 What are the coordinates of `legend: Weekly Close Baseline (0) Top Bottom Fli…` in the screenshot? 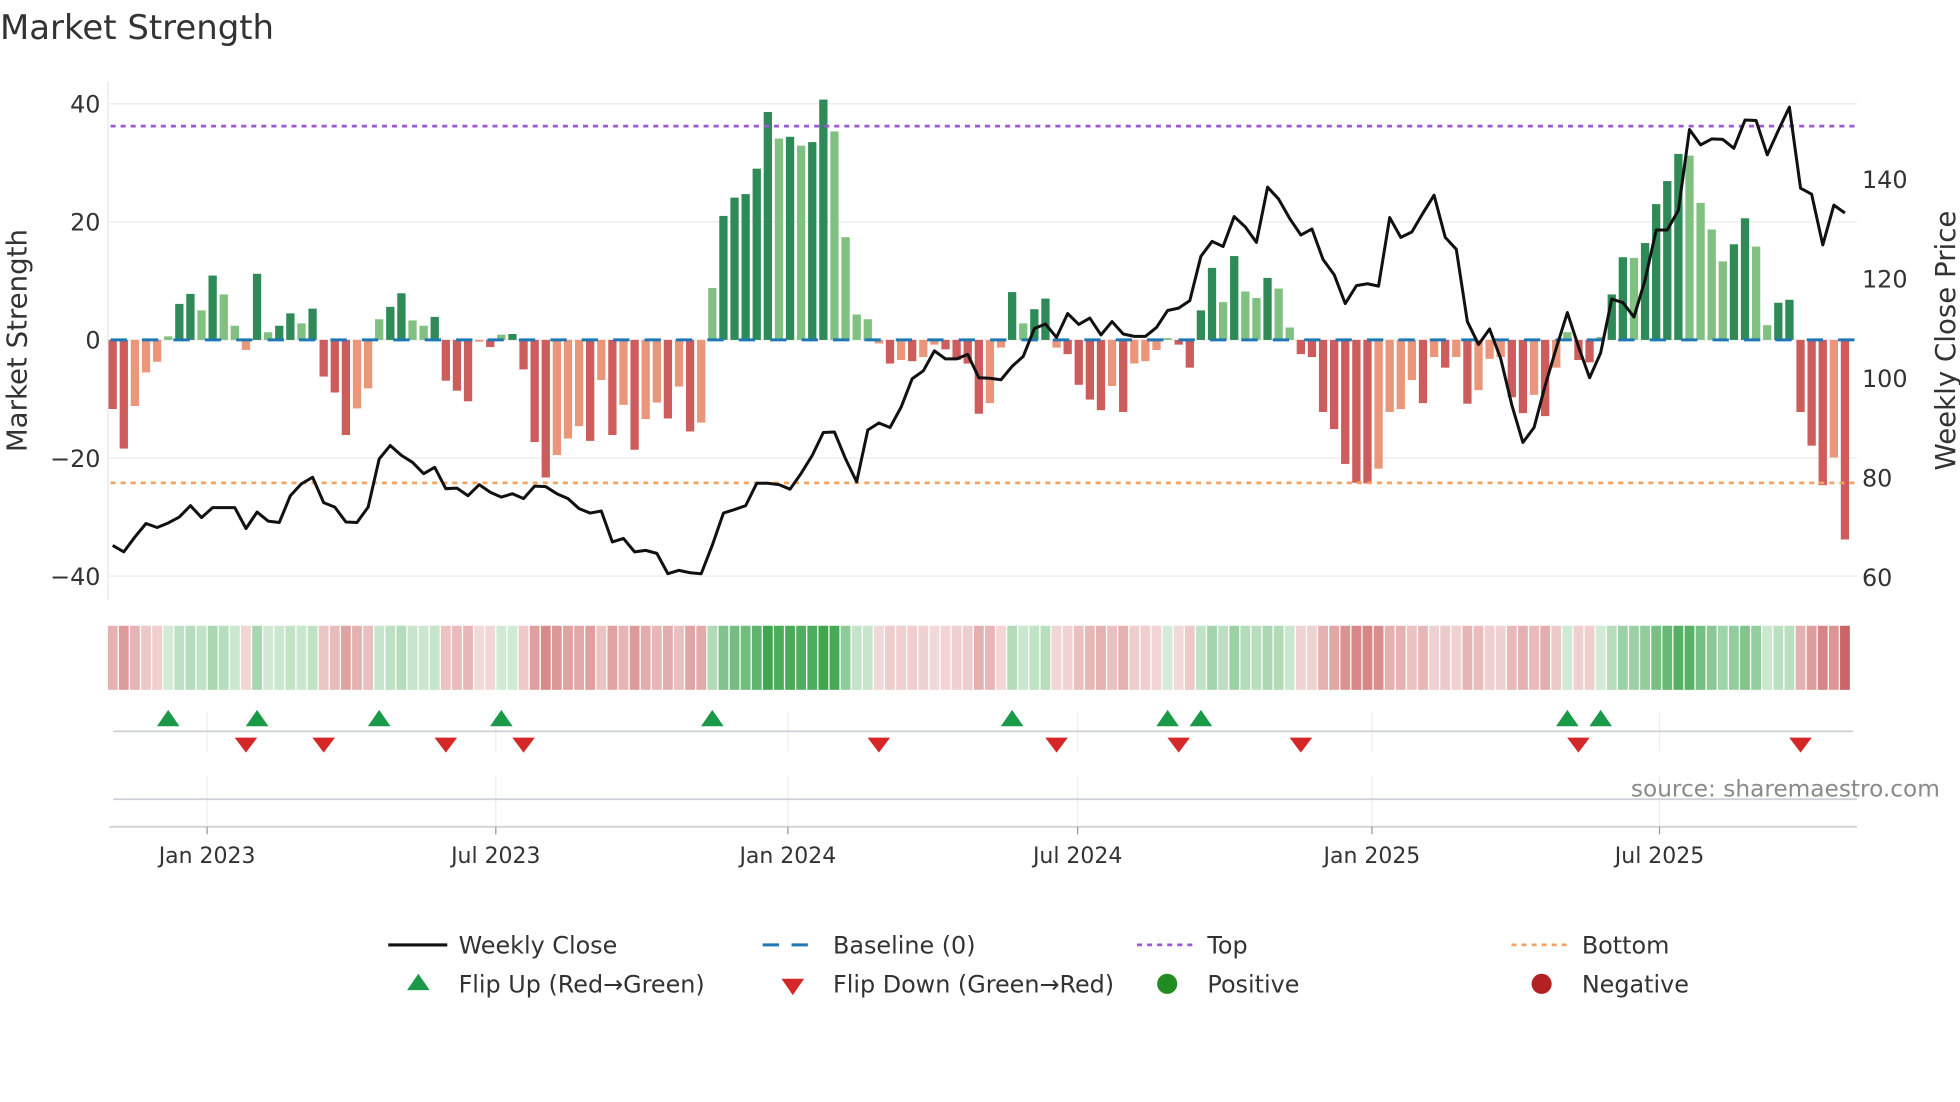 It's located at (1038, 965).